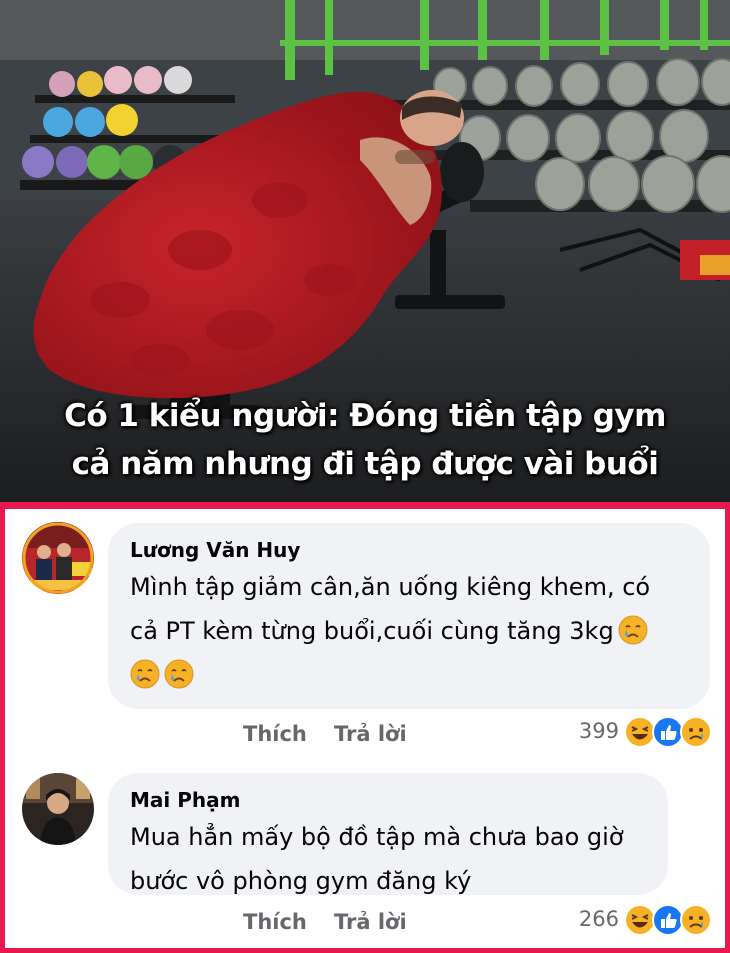  Describe the element at coordinates (598, 731) in the screenshot. I see `reaction-count: 399` at that location.